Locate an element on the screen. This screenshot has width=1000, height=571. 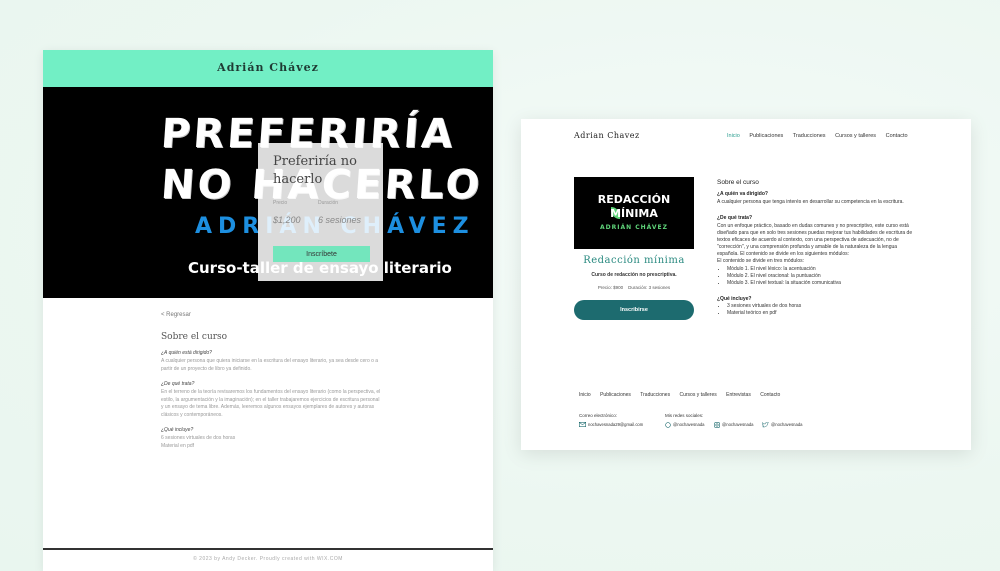
left-brand: Adrián Chávez is located at coordinates (268, 67).